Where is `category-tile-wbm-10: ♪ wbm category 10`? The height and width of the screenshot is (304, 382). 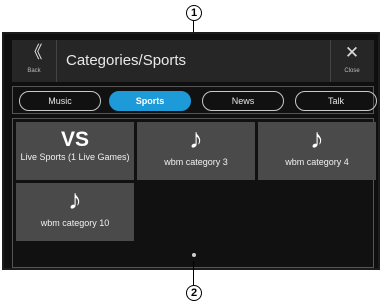 category-tile-wbm-10: ♪ wbm category 10 is located at coordinates (75, 212).